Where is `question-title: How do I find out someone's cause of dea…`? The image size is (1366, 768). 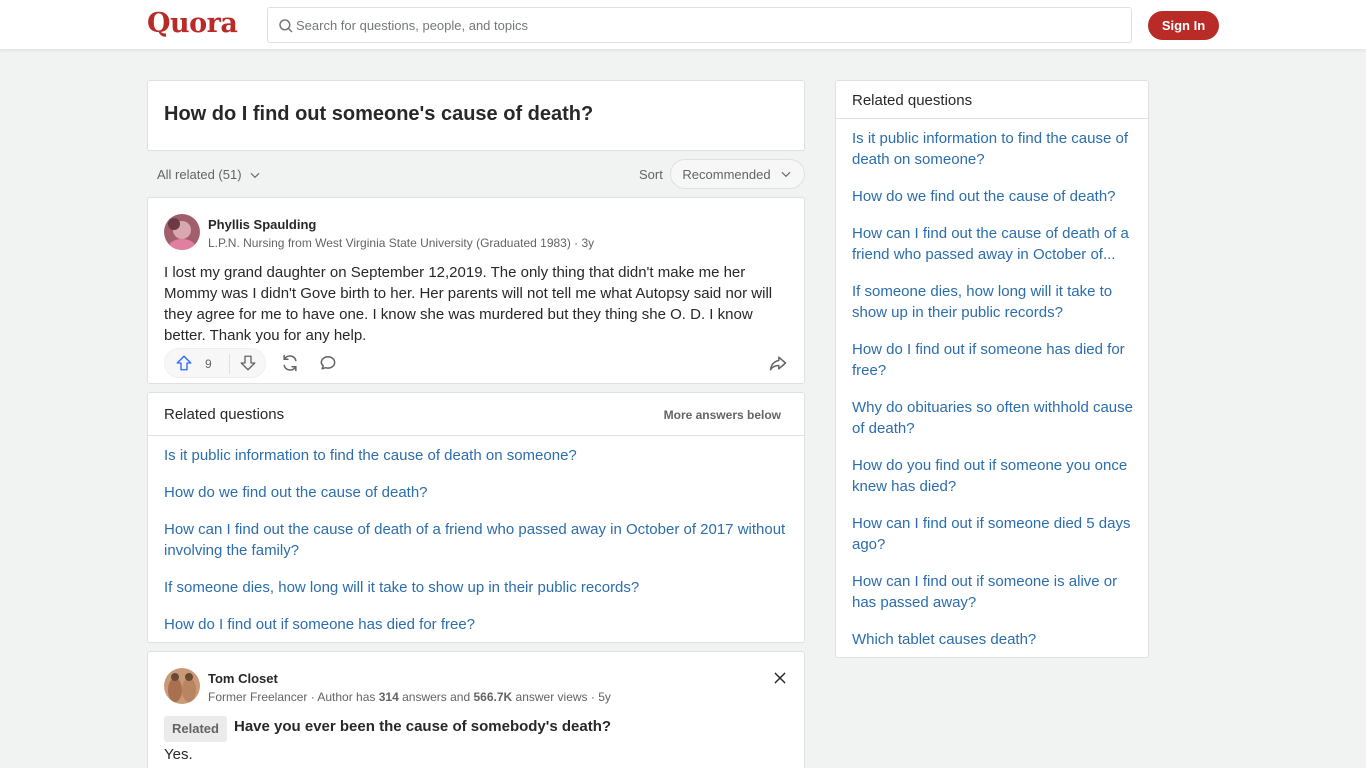
question-title: How do I find out someone's cause of dea… is located at coordinates (379, 114).